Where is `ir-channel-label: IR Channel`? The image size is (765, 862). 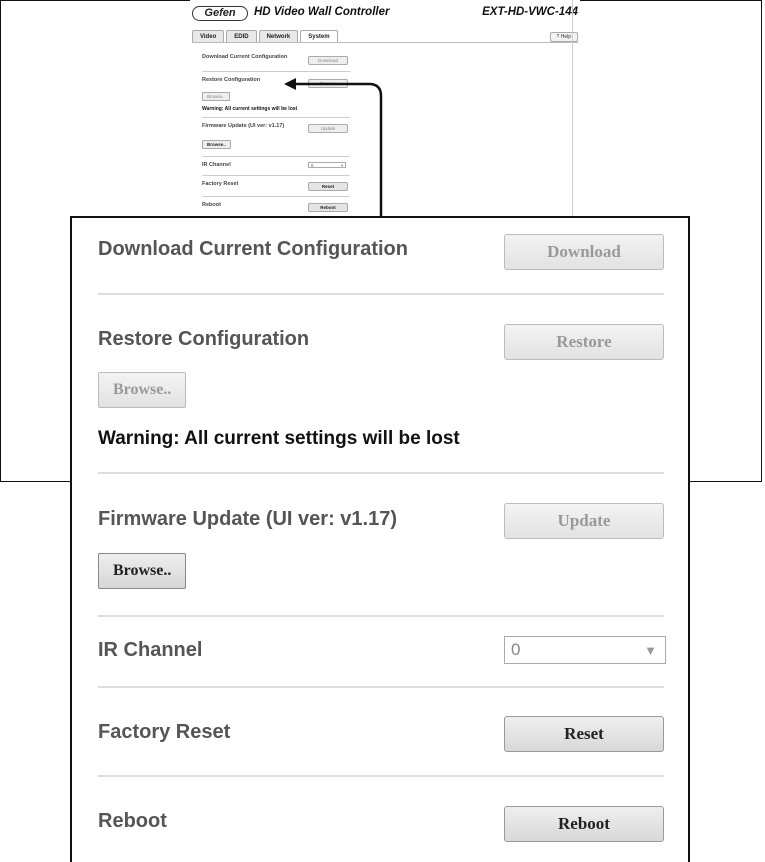
ir-channel-label: IR Channel is located at coordinates (150, 650).